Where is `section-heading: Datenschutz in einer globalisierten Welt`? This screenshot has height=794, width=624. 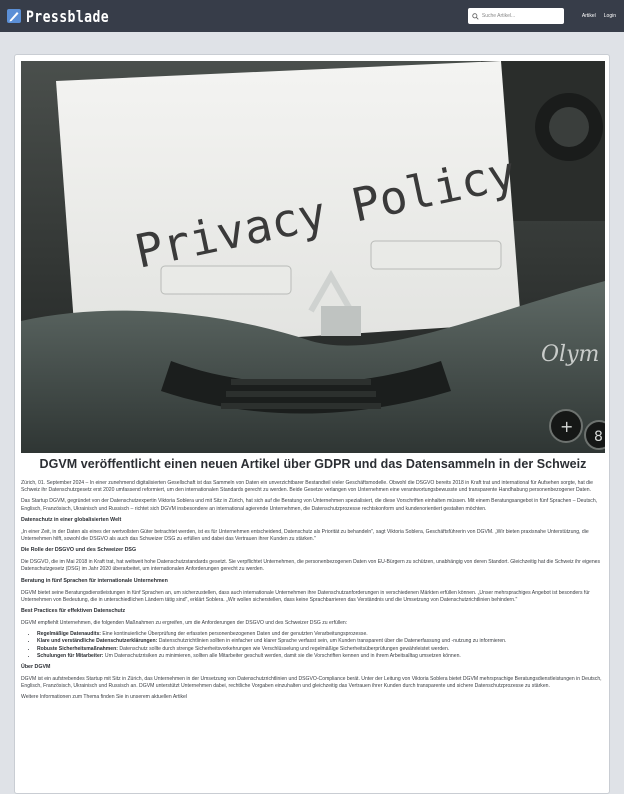
section-heading: Datenschutz in einer globalisierten Welt is located at coordinates (71, 519).